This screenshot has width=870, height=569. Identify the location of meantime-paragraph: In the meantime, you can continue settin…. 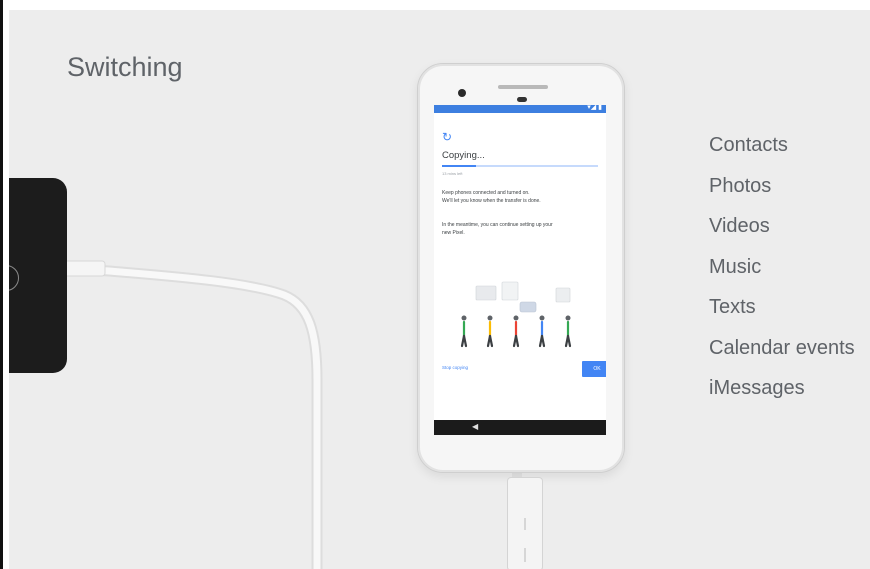
(522, 229).